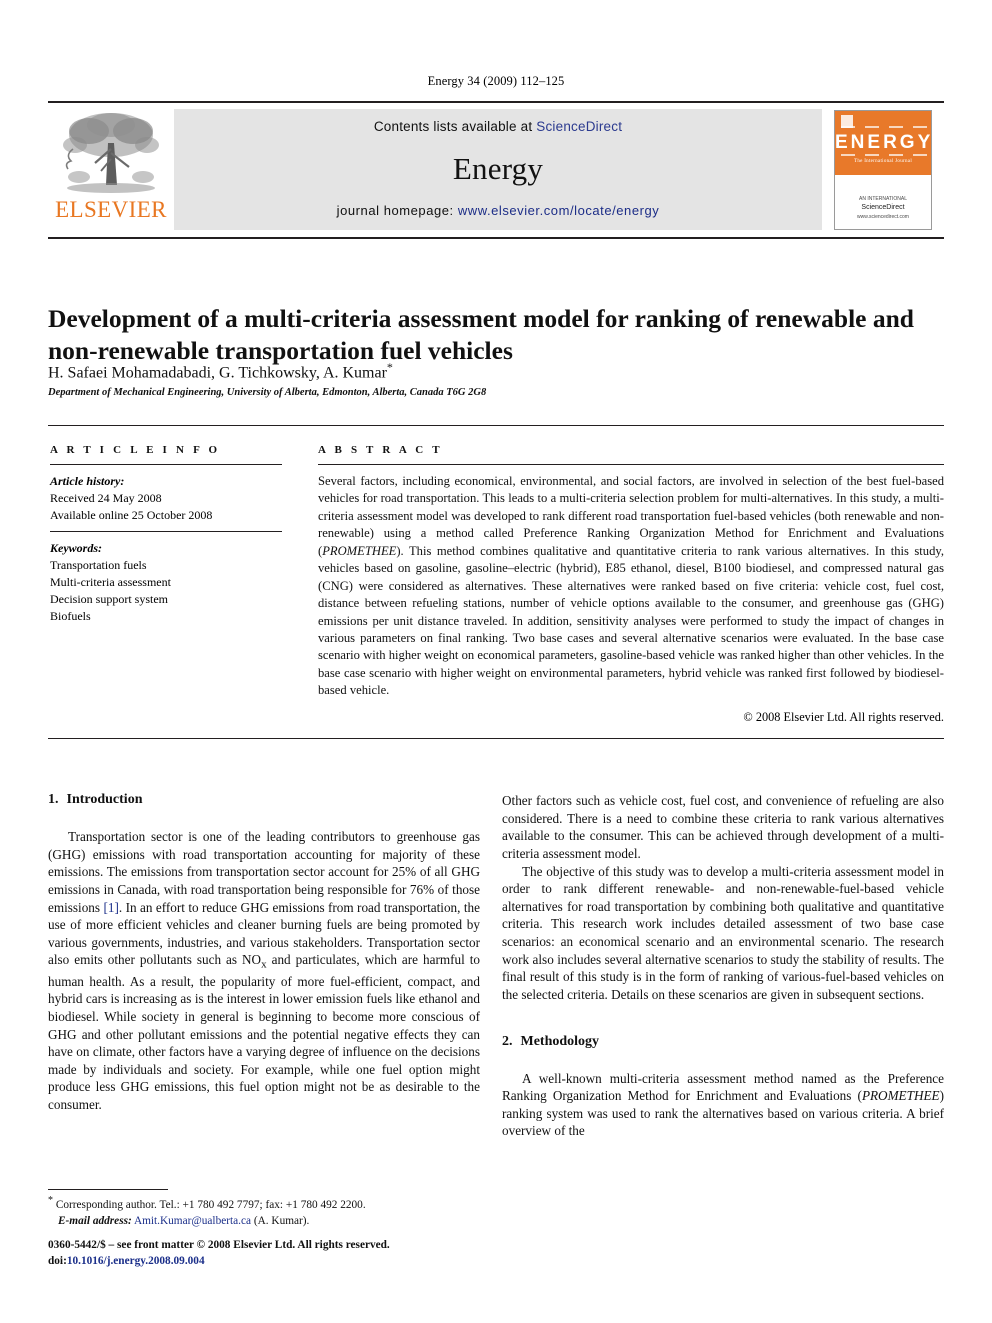 This screenshot has width=992, height=1323. I want to click on cover-footer-small: AN INTERNATIONAL, so click(883, 198).